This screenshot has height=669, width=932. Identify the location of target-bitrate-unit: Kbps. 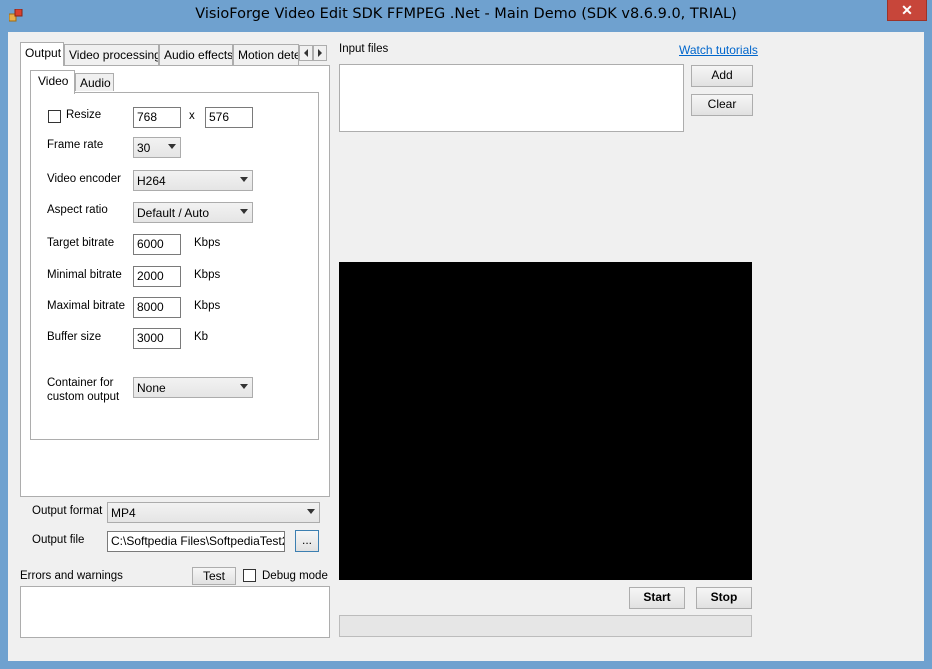
(207, 243).